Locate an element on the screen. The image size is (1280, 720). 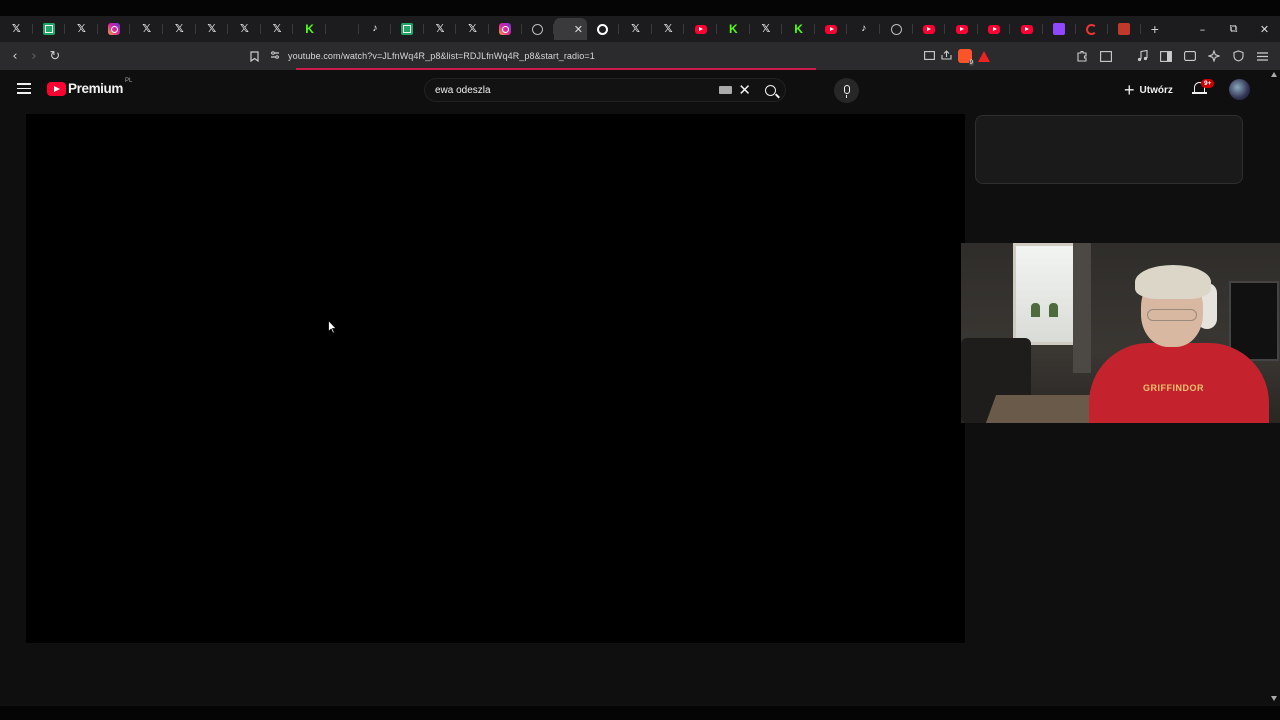
browser-tab: ✕ is located at coordinates (570, 29).